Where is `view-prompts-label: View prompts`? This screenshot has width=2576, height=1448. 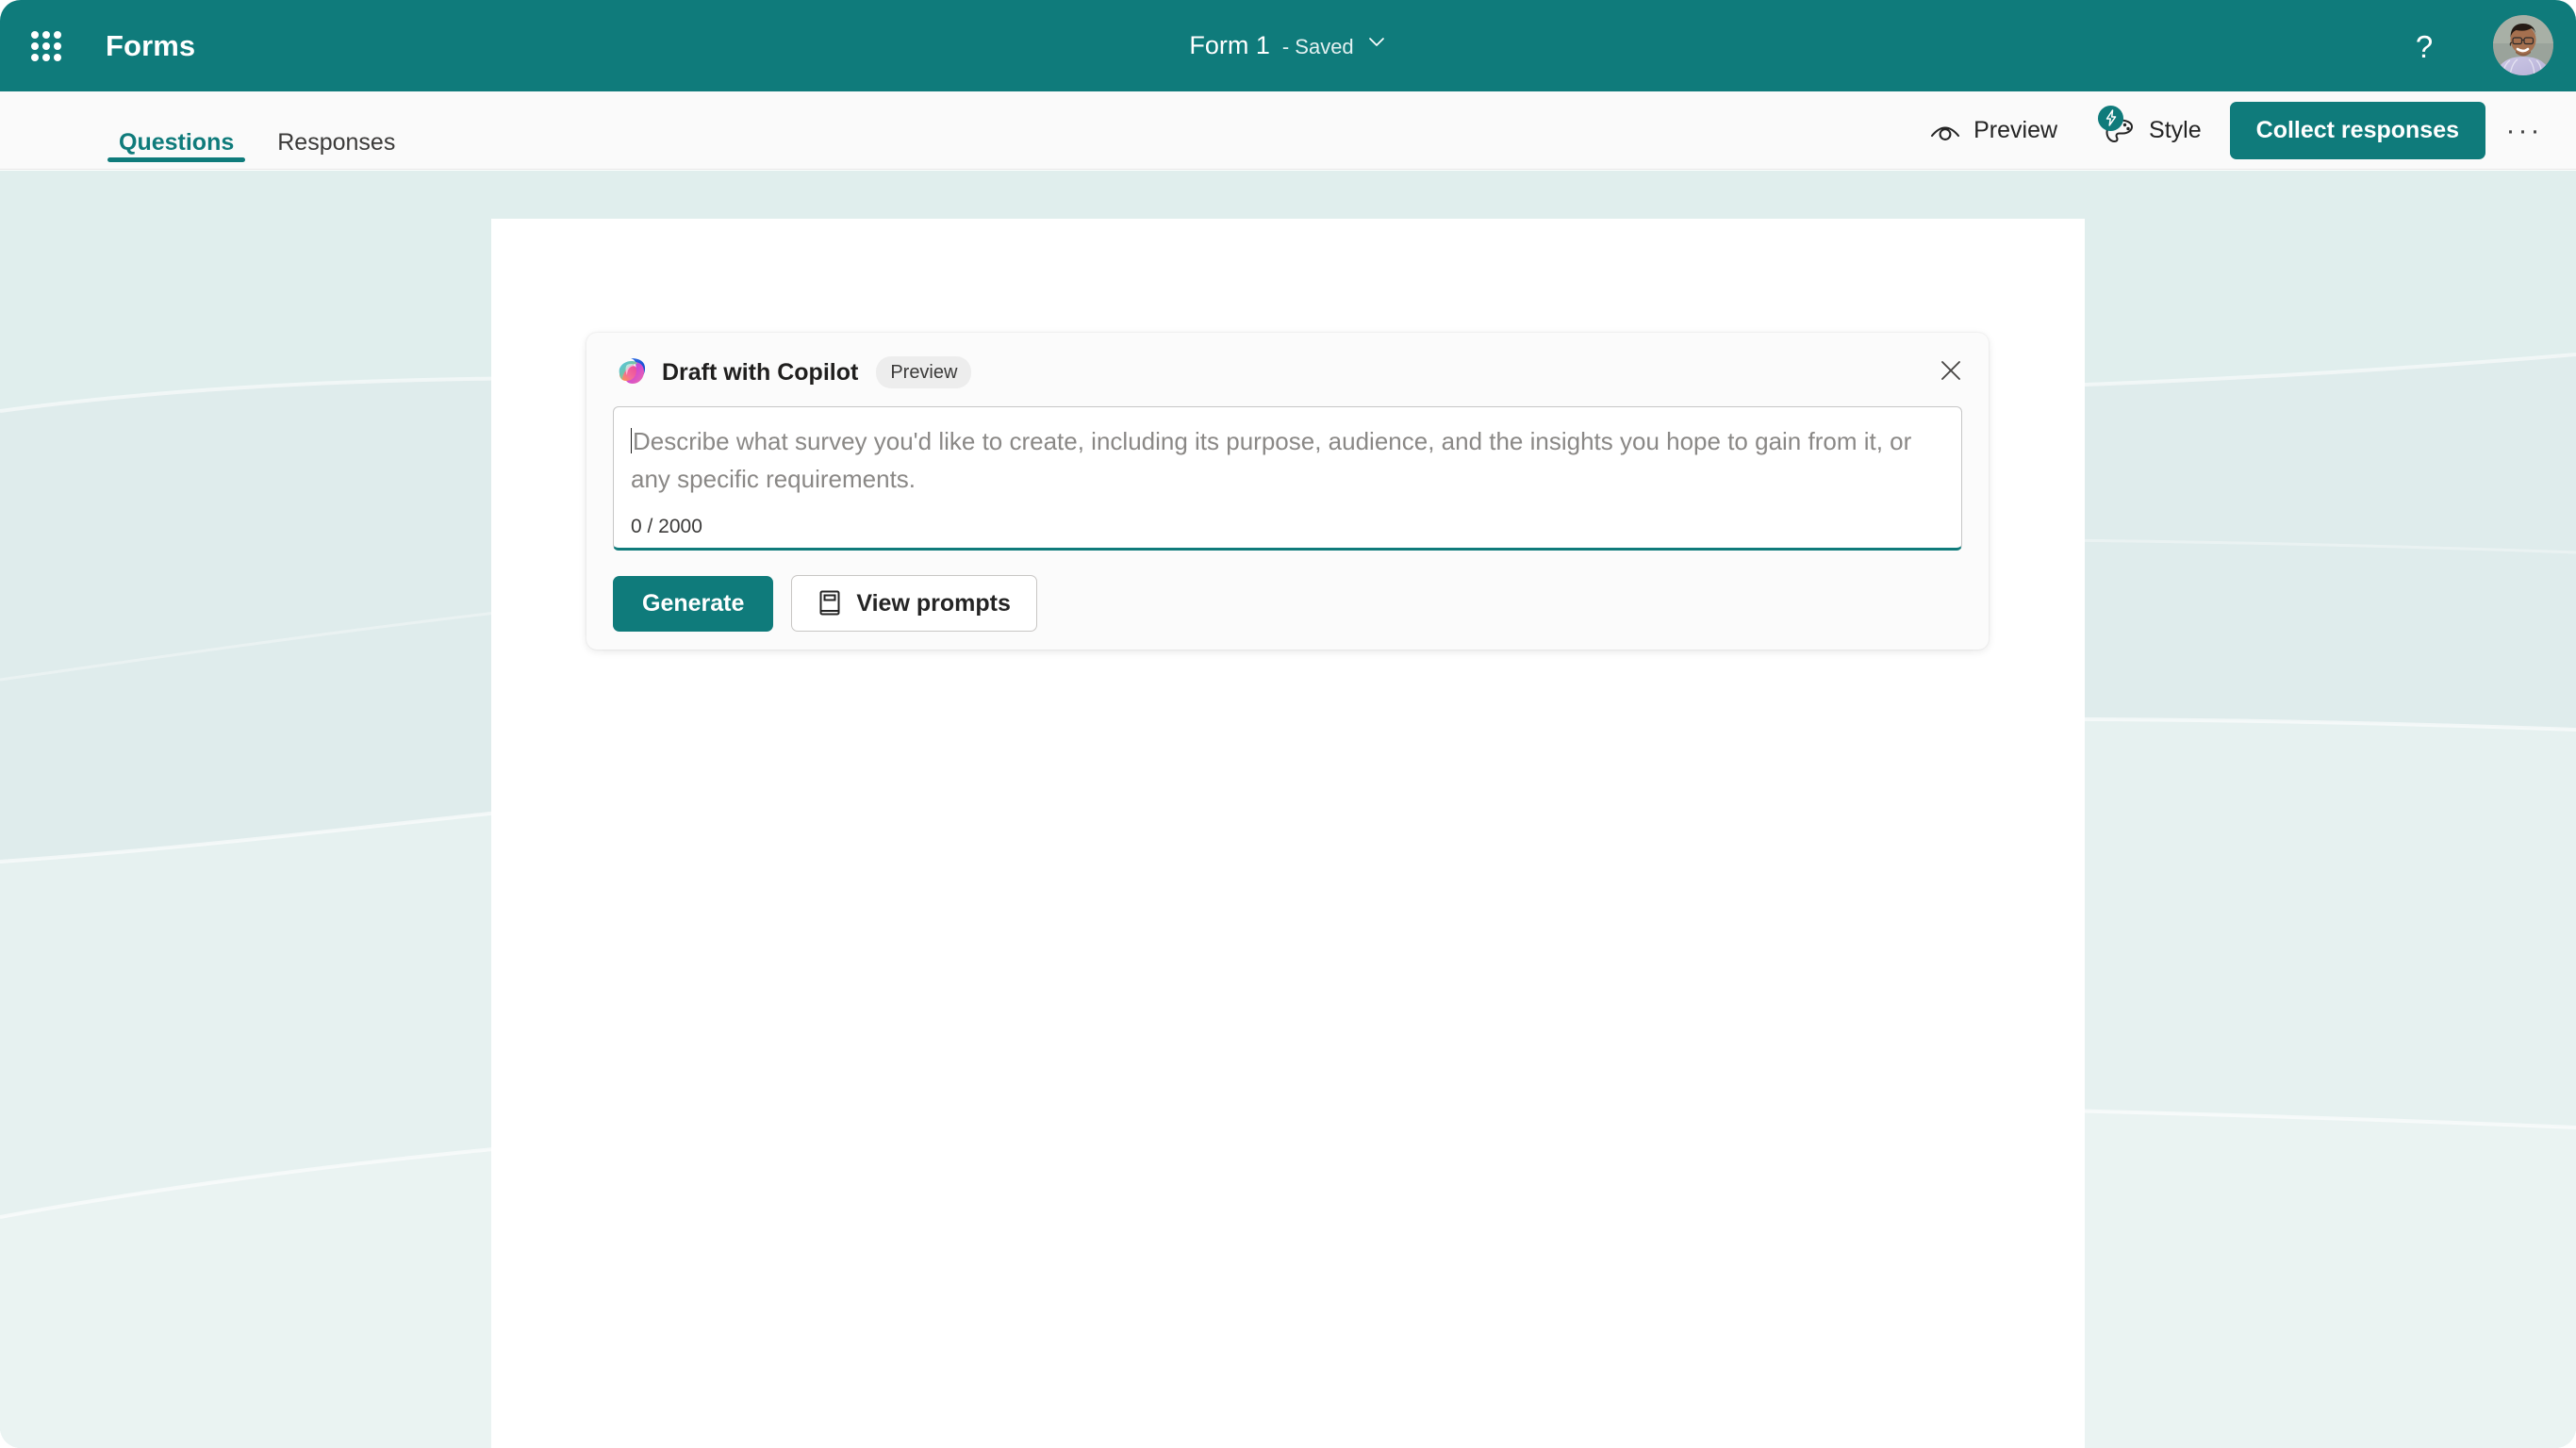 view-prompts-label: View prompts is located at coordinates (933, 603).